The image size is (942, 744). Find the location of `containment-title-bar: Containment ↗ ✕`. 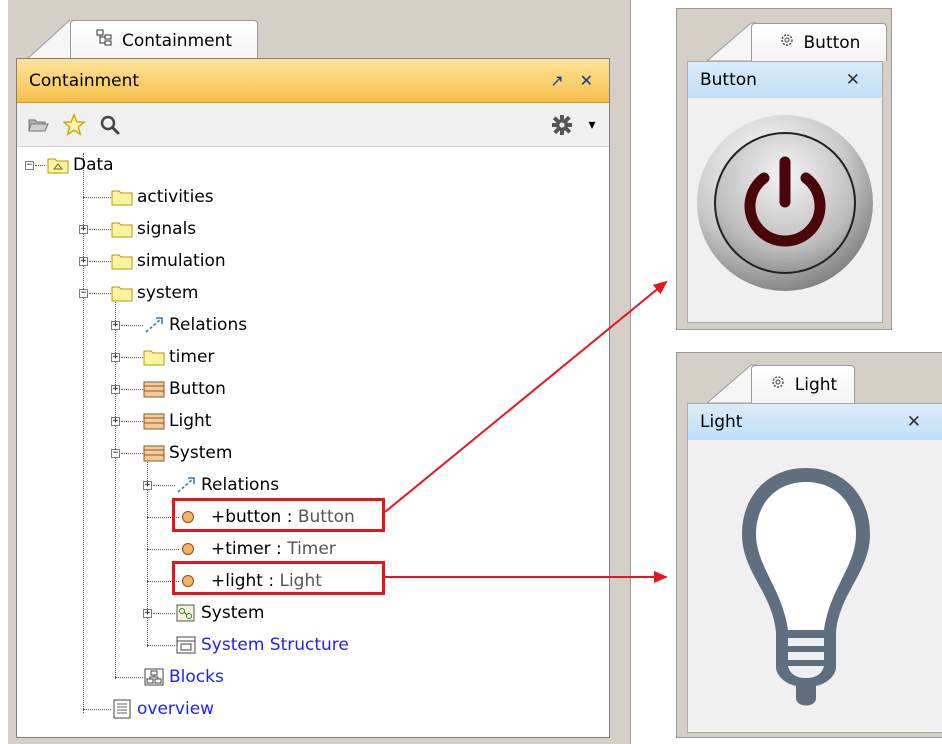

containment-title-bar: Containment ↗ ✕ is located at coordinates (313, 81).